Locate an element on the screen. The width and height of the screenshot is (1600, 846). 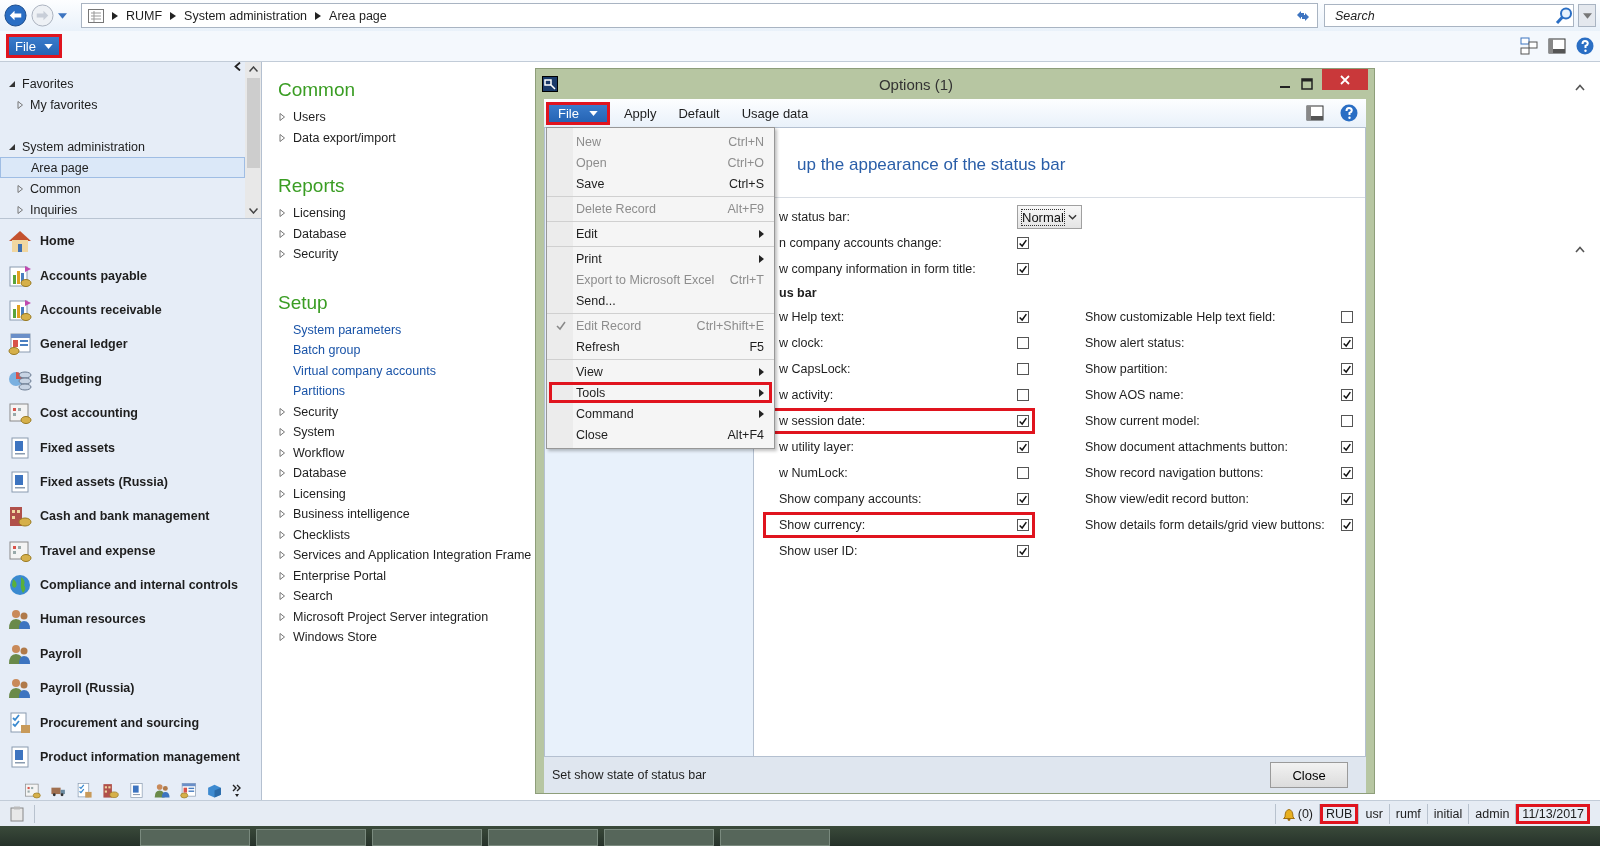
page-link: Batch group is located at coordinates (327, 350).